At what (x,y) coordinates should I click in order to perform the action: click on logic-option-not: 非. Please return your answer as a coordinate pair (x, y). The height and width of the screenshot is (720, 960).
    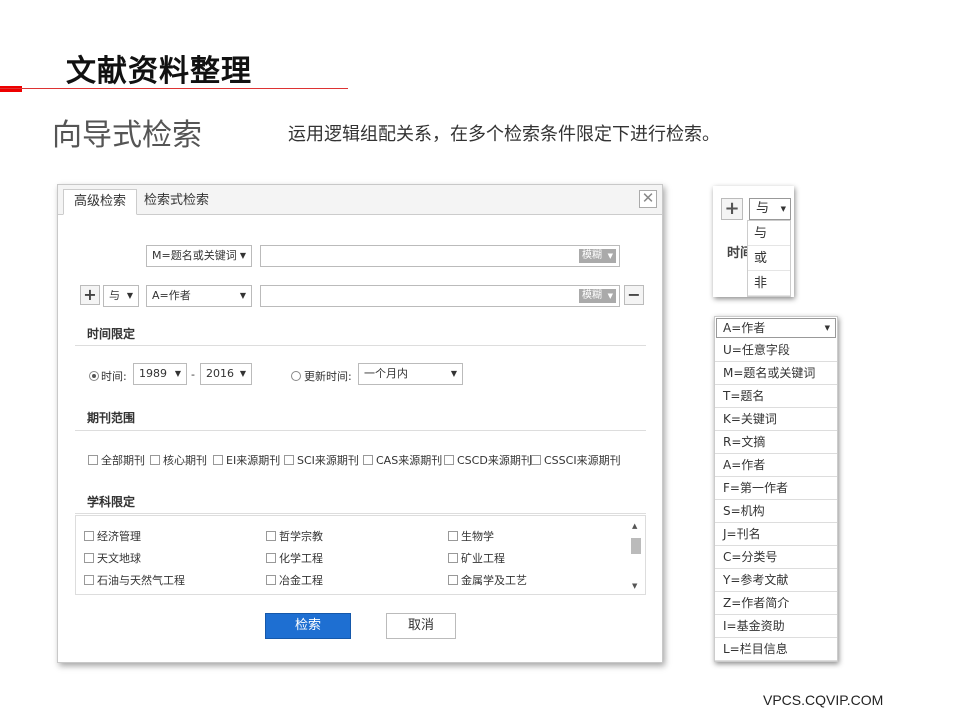
    Looking at the image, I should click on (769, 283).